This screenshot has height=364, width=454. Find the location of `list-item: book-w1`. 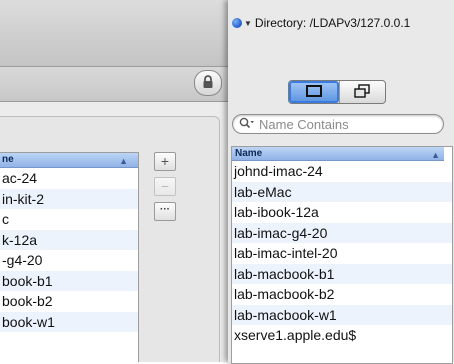

list-item: book-w1 is located at coordinates (69, 321).